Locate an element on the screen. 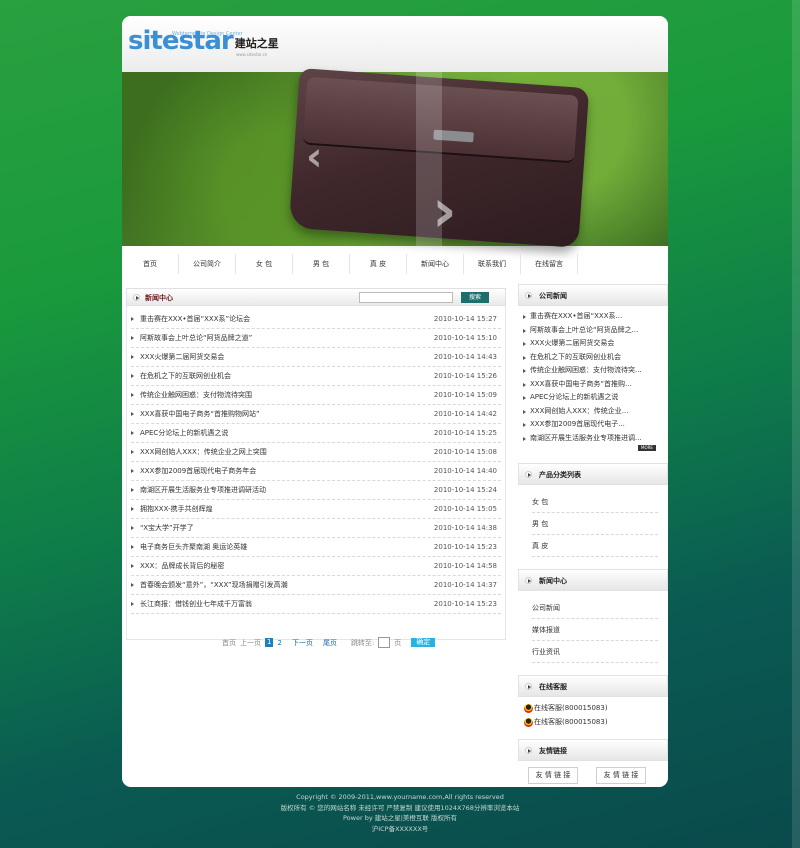  banner-prev-icon: ‹ is located at coordinates (314, 157).